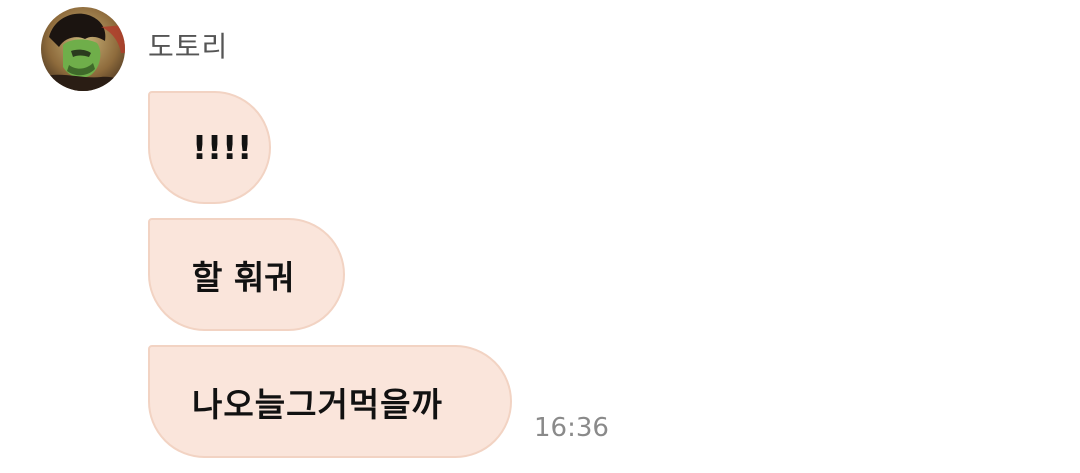 This screenshot has width=1080, height=473. Describe the element at coordinates (188, 46) in the screenshot. I see `sender-name: 도토리` at that location.